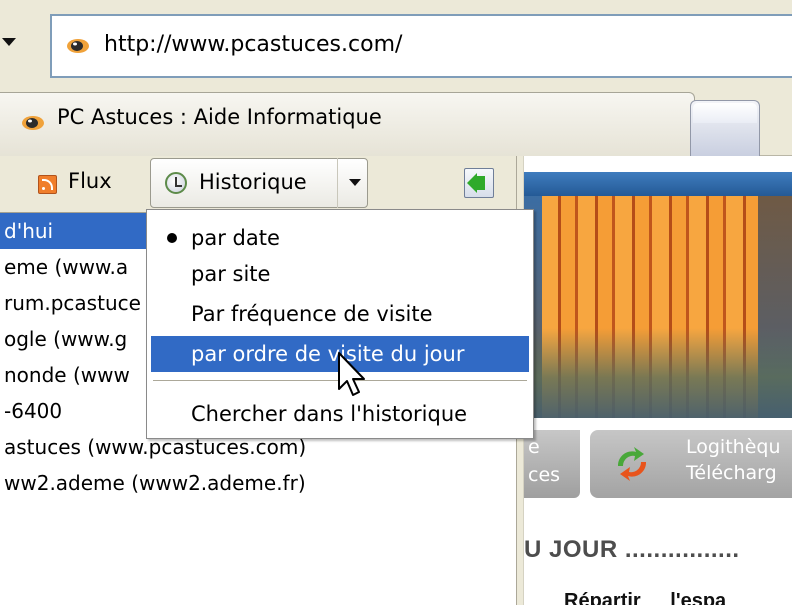 The image size is (792, 605). Describe the element at coordinates (340, 381) in the screenshot. I see `menu-separator` at that location.